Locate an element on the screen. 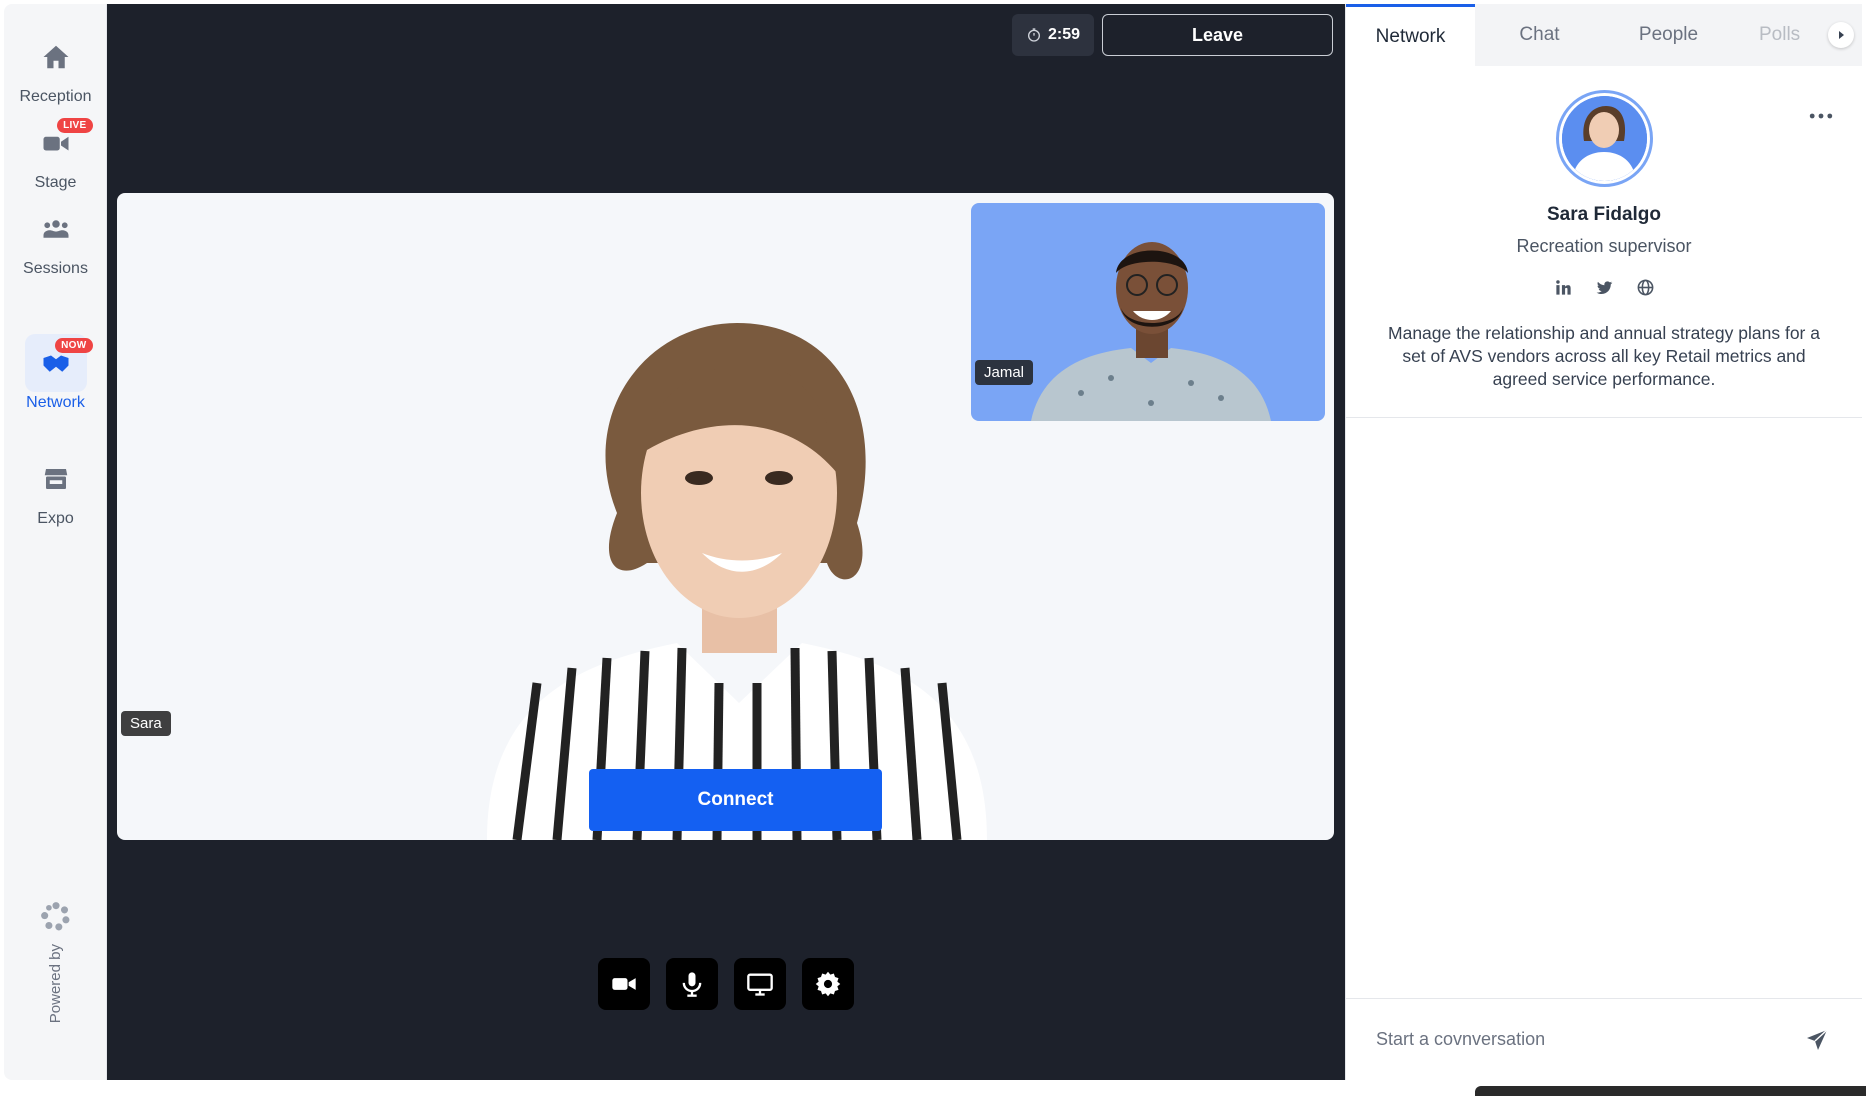 This screenshot has height=1096, width=1866. stopwatch-icon is located at coordinates (1033, 35).